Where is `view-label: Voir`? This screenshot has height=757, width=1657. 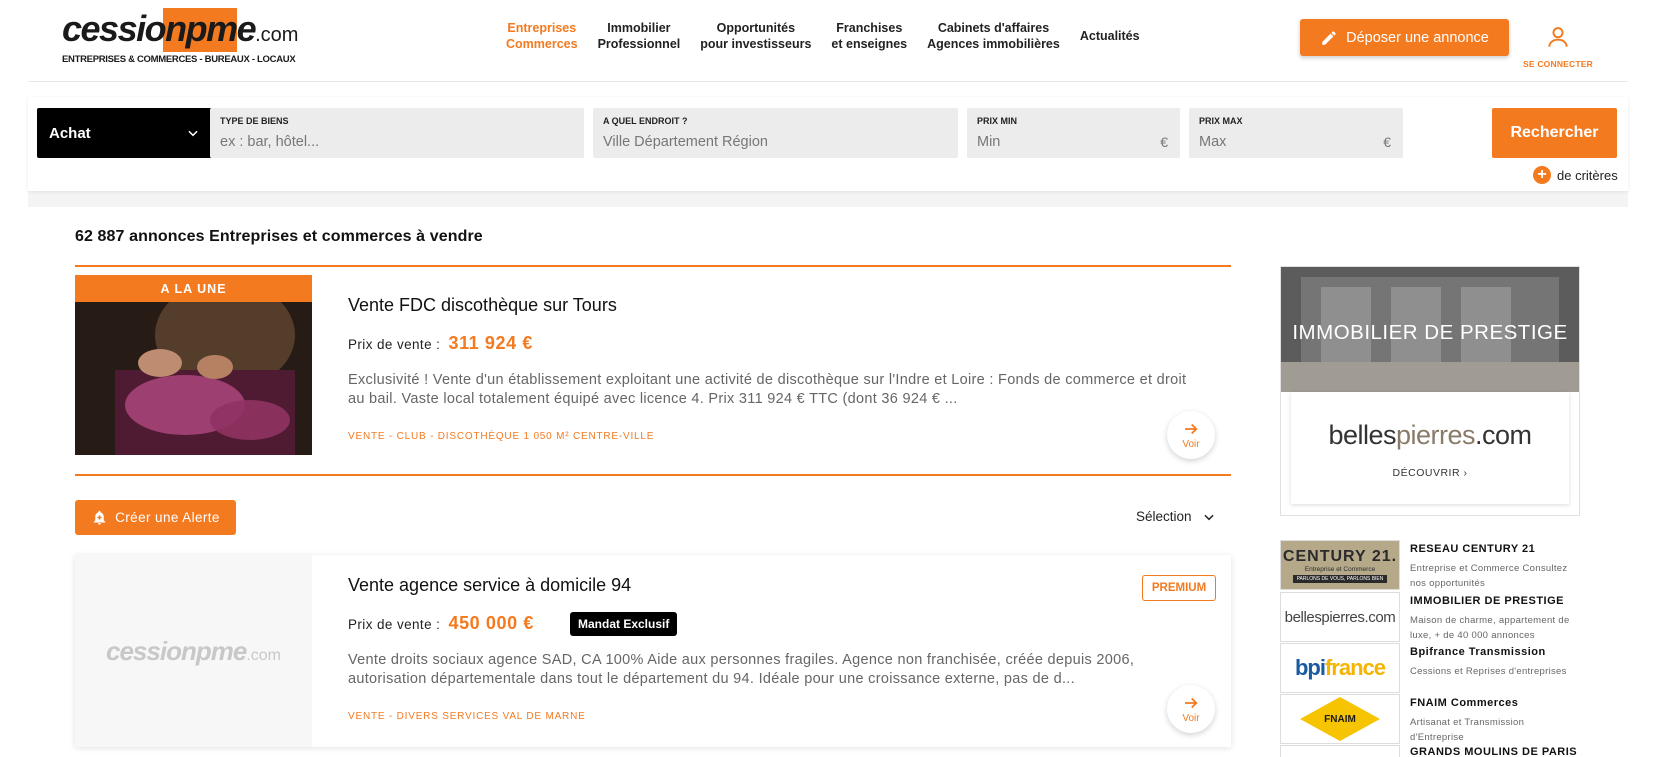 view-label: Voir is located at coordinates (1191, 718).